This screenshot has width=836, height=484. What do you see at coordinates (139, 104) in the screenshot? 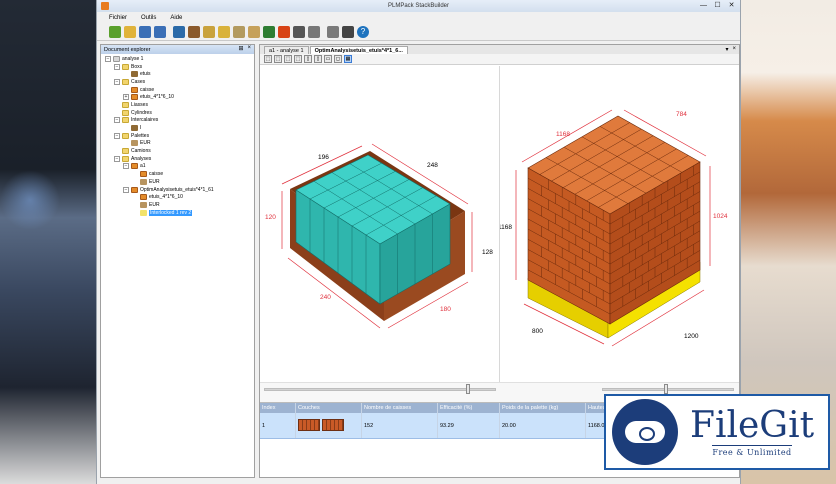
I see `tree-item-label: Liasses` at bounding box center [139, 104].